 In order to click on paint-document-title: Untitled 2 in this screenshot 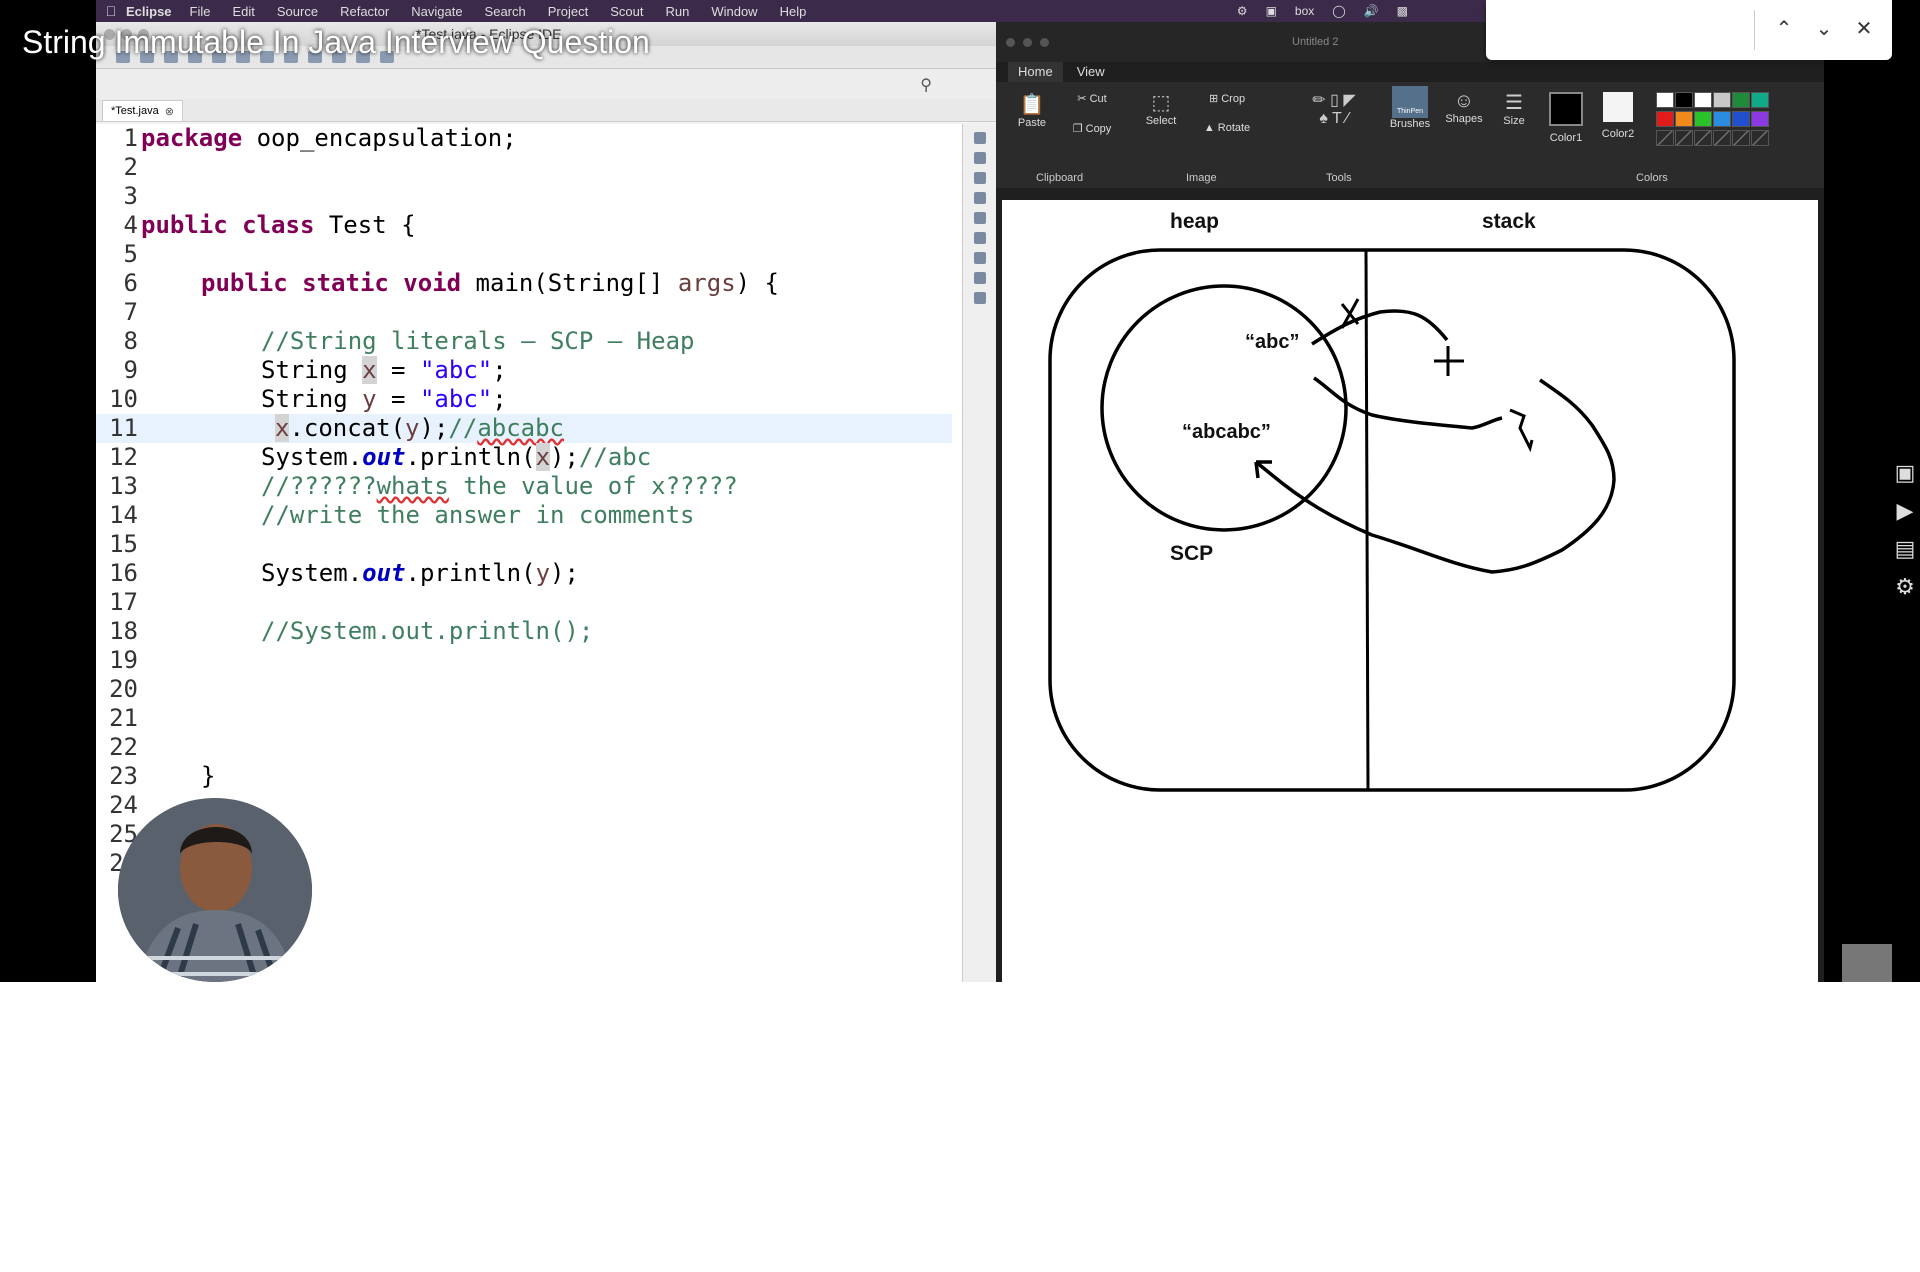, I will do `click(1315, 42)`.